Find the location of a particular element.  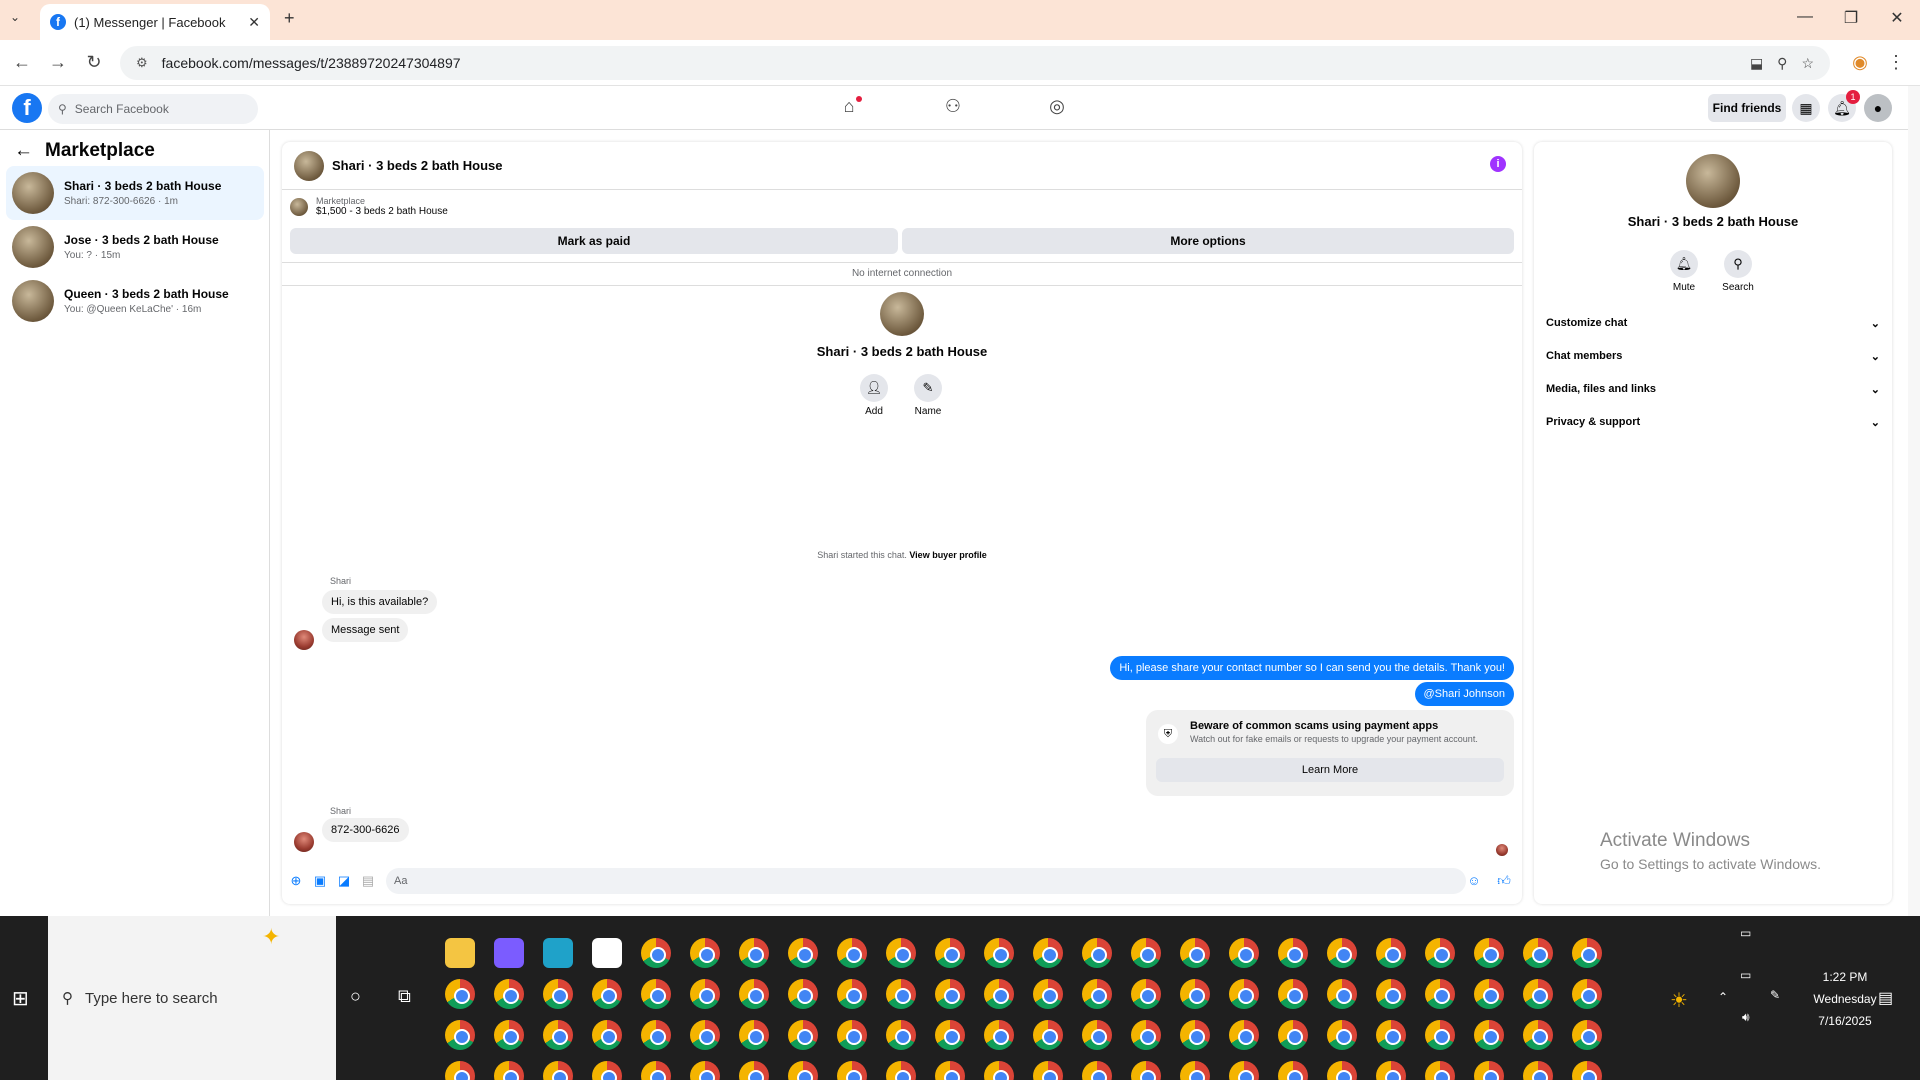

taskbar-search-input: ⚲ Type here to search is located at coordinates (192, 998).